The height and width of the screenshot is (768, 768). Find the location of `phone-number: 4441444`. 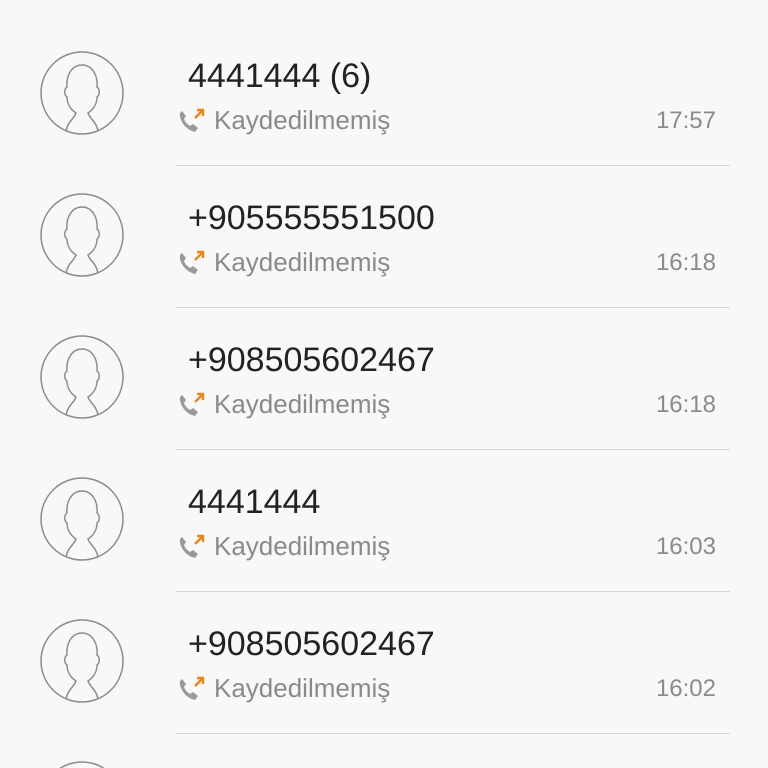

phone-number: 4441444 is located at coordinates (255, 502).